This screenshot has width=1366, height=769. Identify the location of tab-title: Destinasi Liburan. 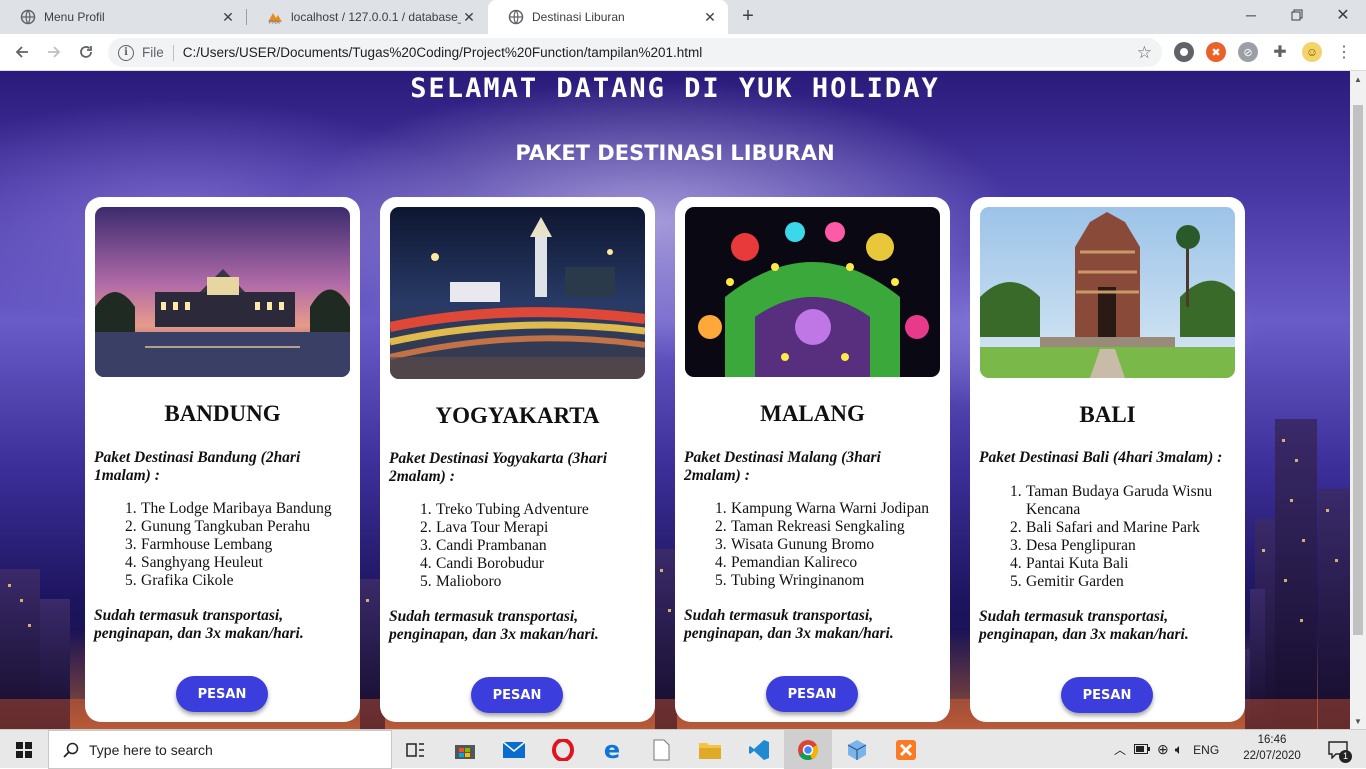
(578, 17).